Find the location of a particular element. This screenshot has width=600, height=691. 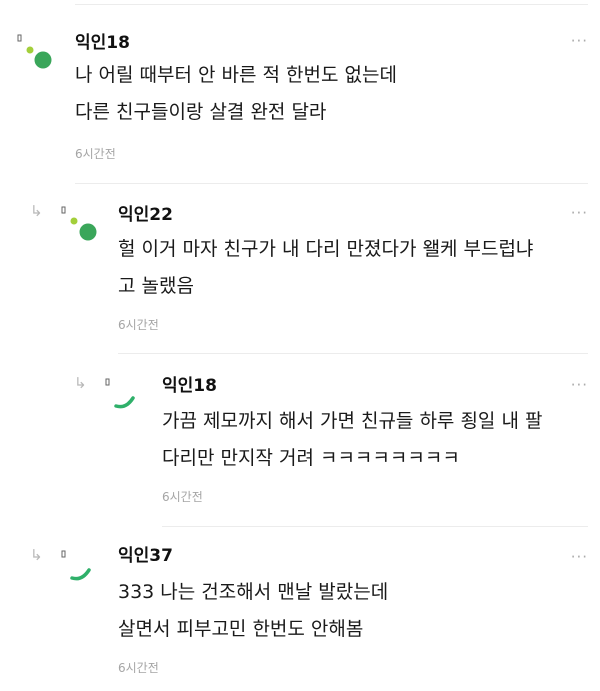

comment-text-line: 다리만 만지작 거려 ㅋㅋㅋㅋㅋㅋㅋㅋ is located at coordinates (311, 458).